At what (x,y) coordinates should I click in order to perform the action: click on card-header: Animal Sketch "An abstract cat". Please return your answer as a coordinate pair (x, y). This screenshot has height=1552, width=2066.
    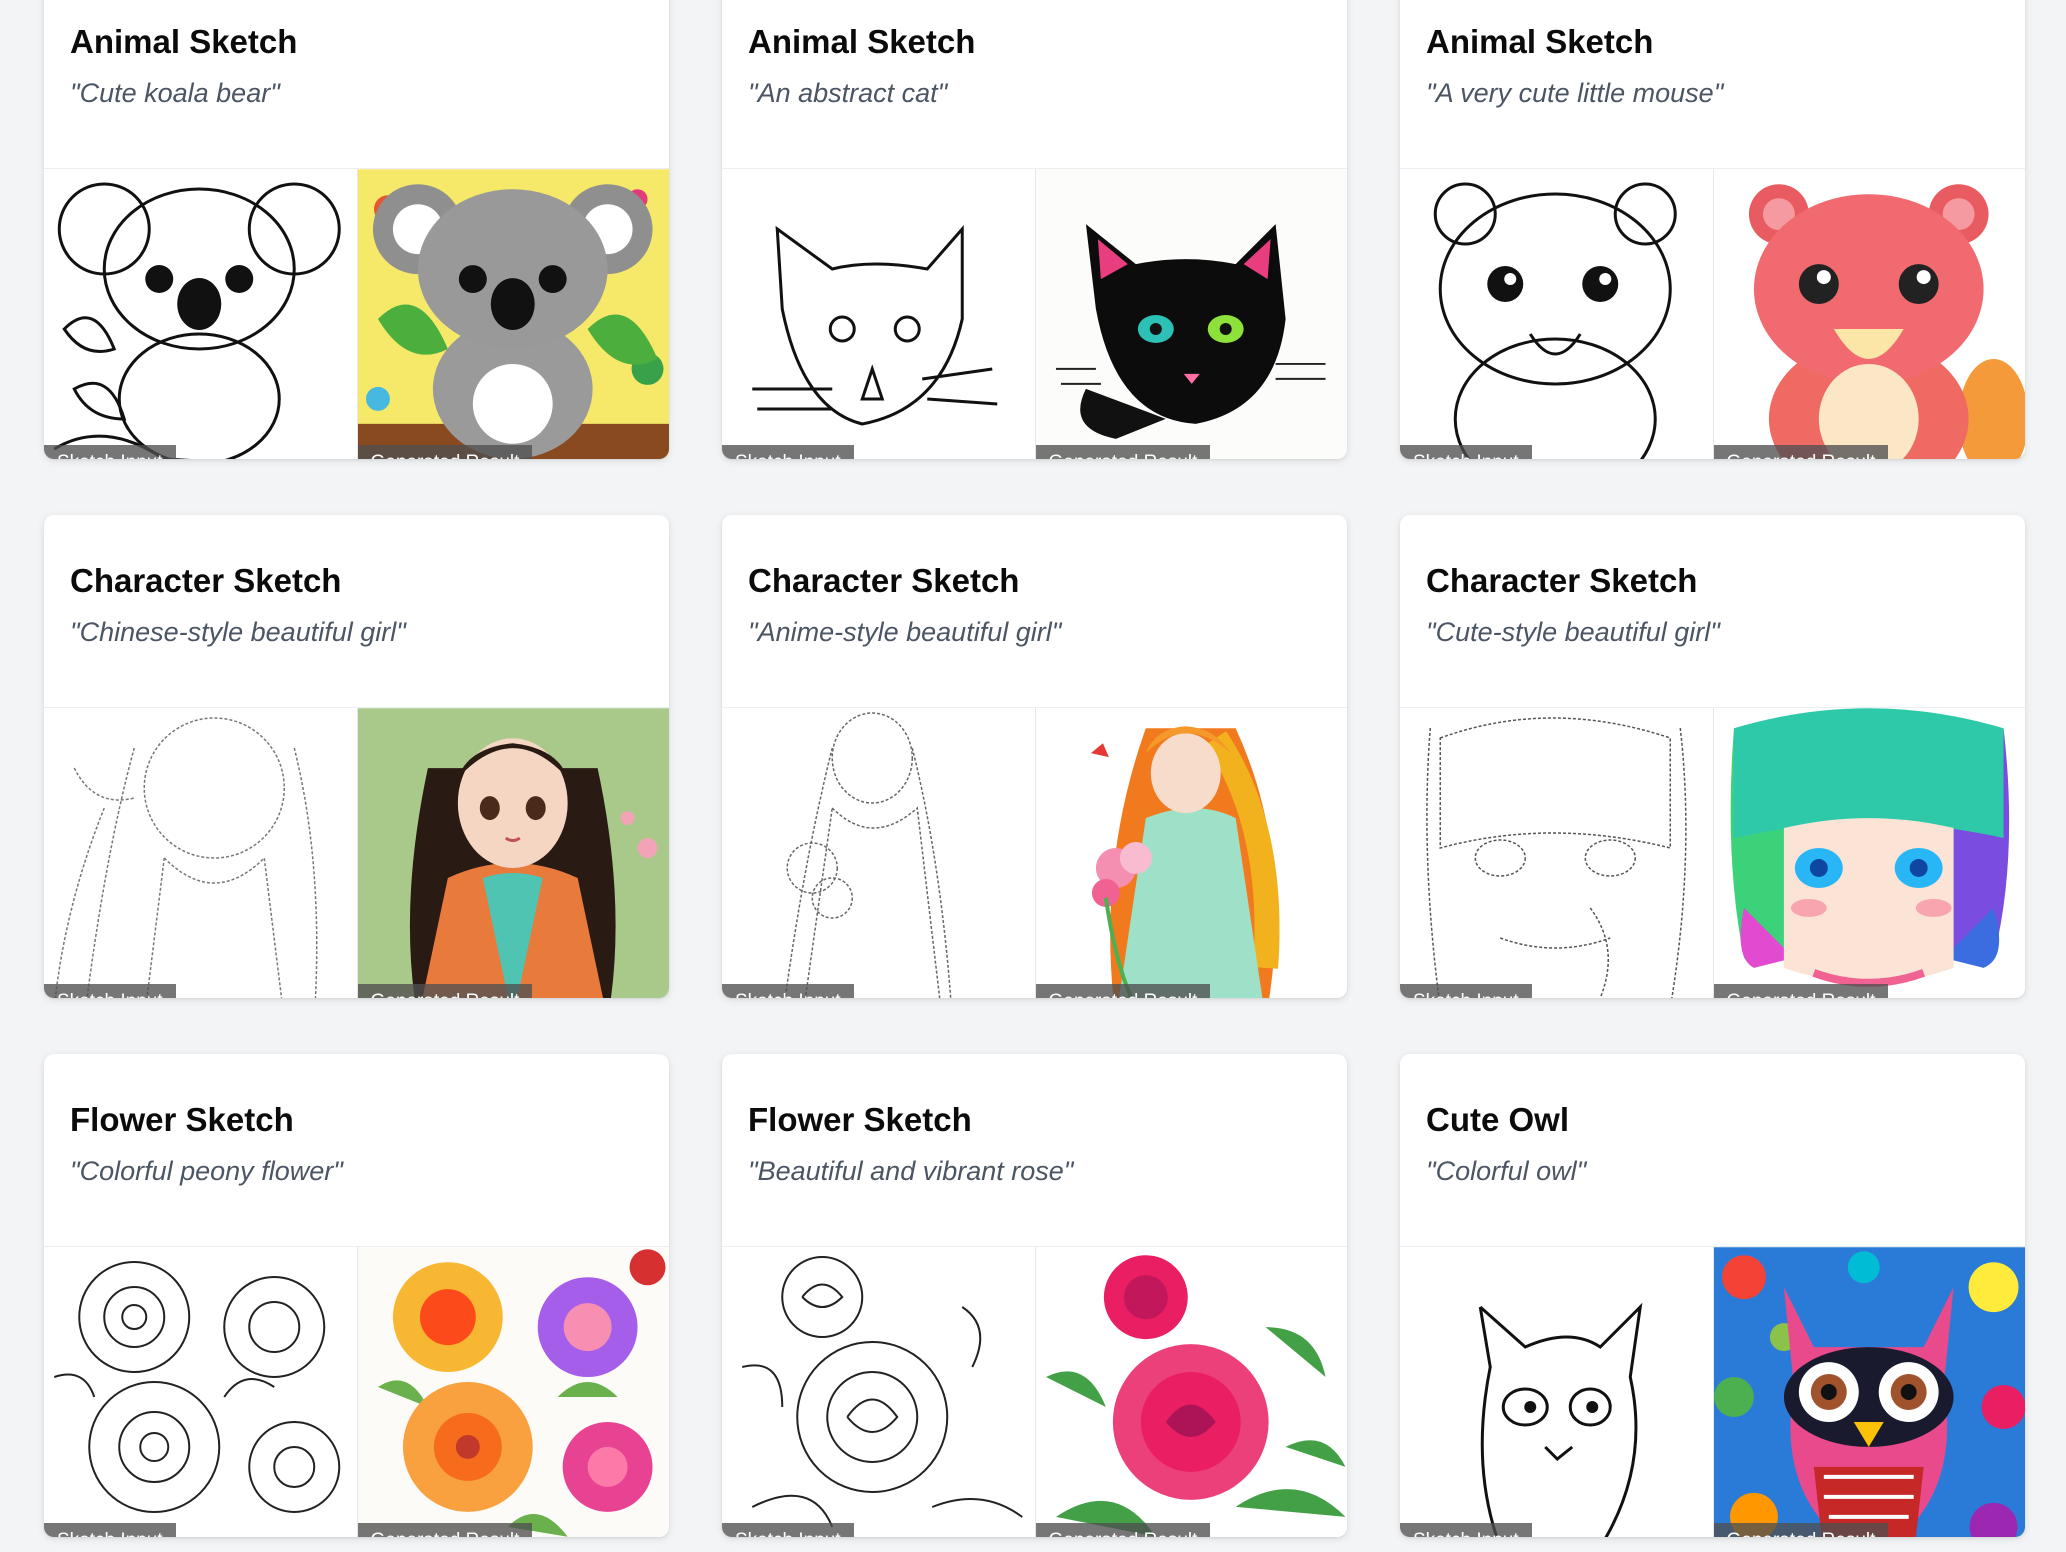
    Looking at the image, I should click on (1034, 84).